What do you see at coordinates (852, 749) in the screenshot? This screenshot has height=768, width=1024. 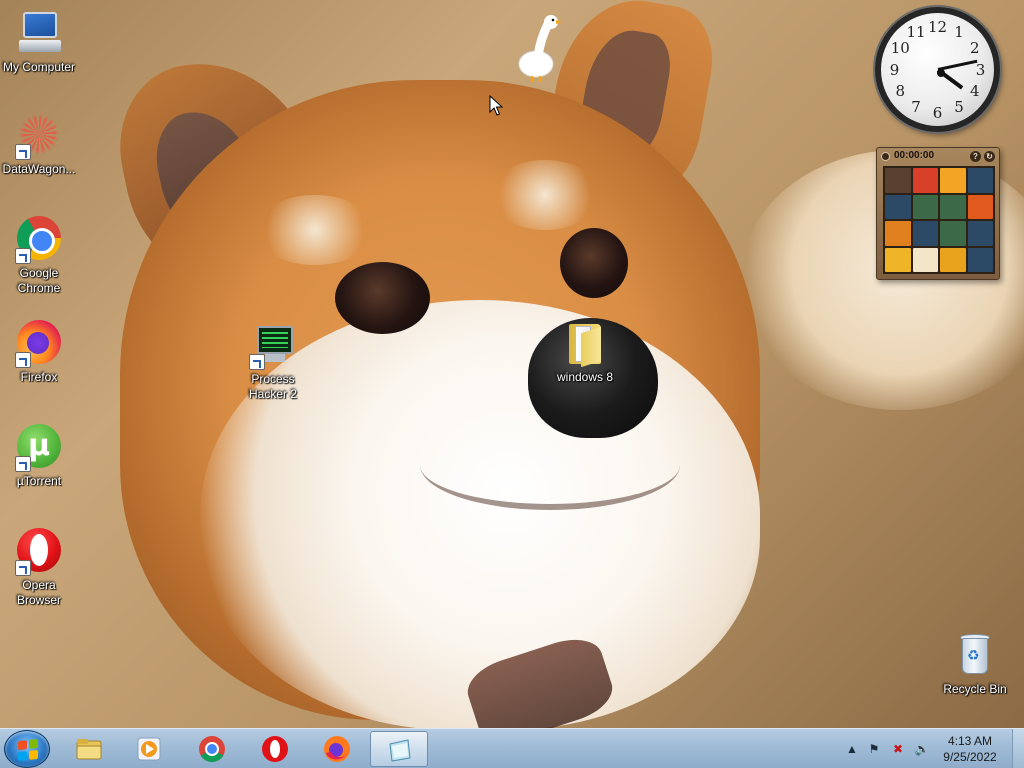 I see `show-hidden-icons-icon: ▲` at bounding box center [852, 749].